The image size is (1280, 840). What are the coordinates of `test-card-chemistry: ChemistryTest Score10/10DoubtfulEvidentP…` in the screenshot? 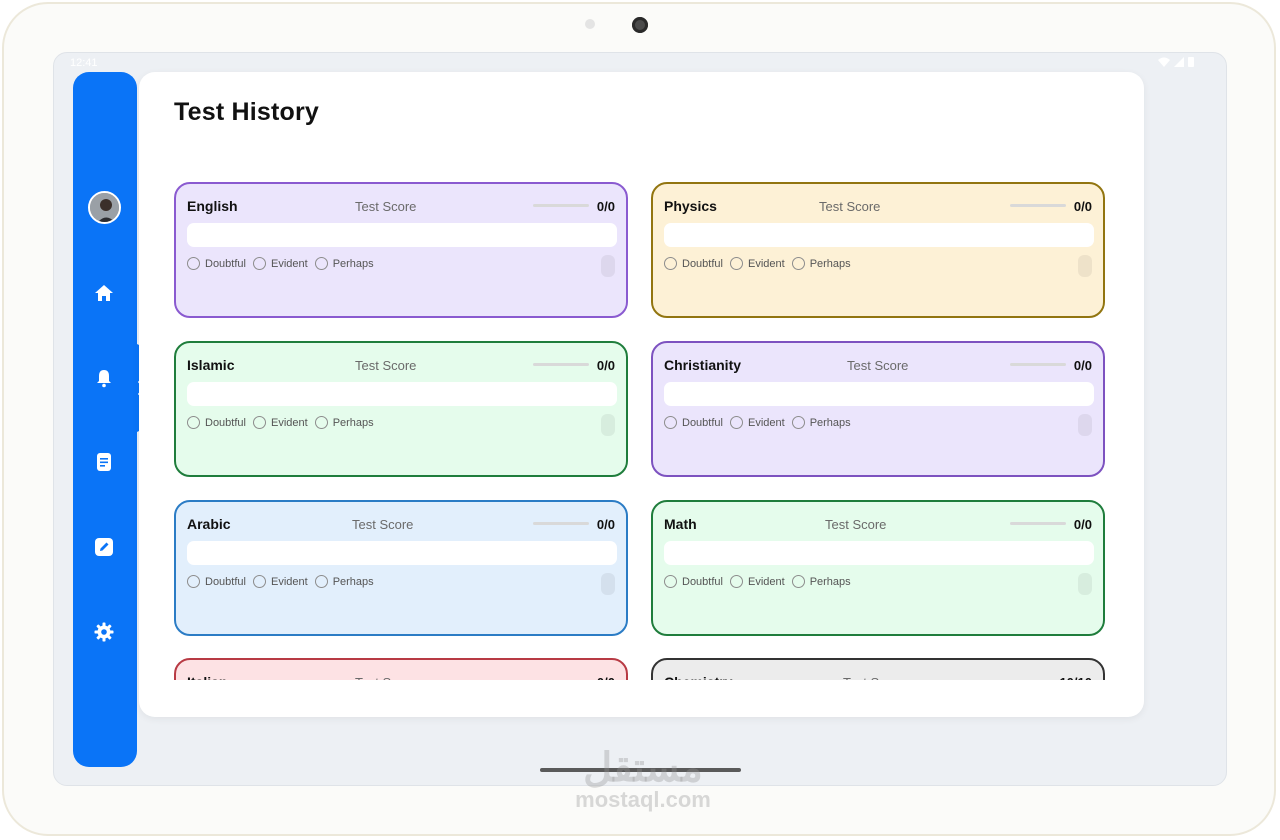 It's located at (878, 669).